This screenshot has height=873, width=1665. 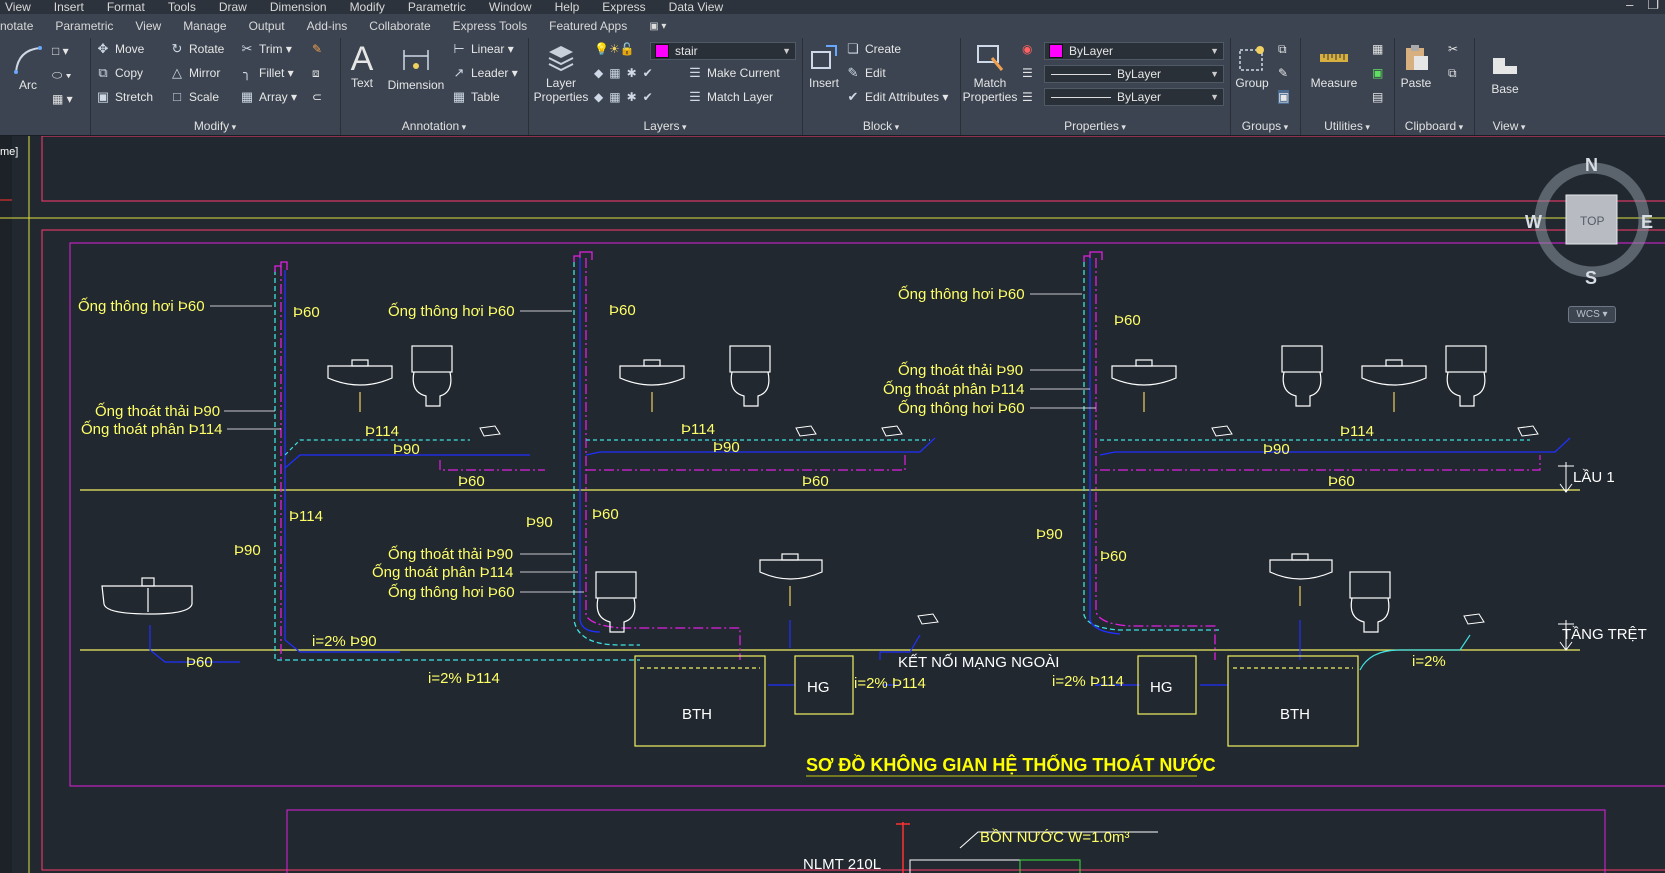 I want to click on tab-view: View, so click(x=148, y=26).